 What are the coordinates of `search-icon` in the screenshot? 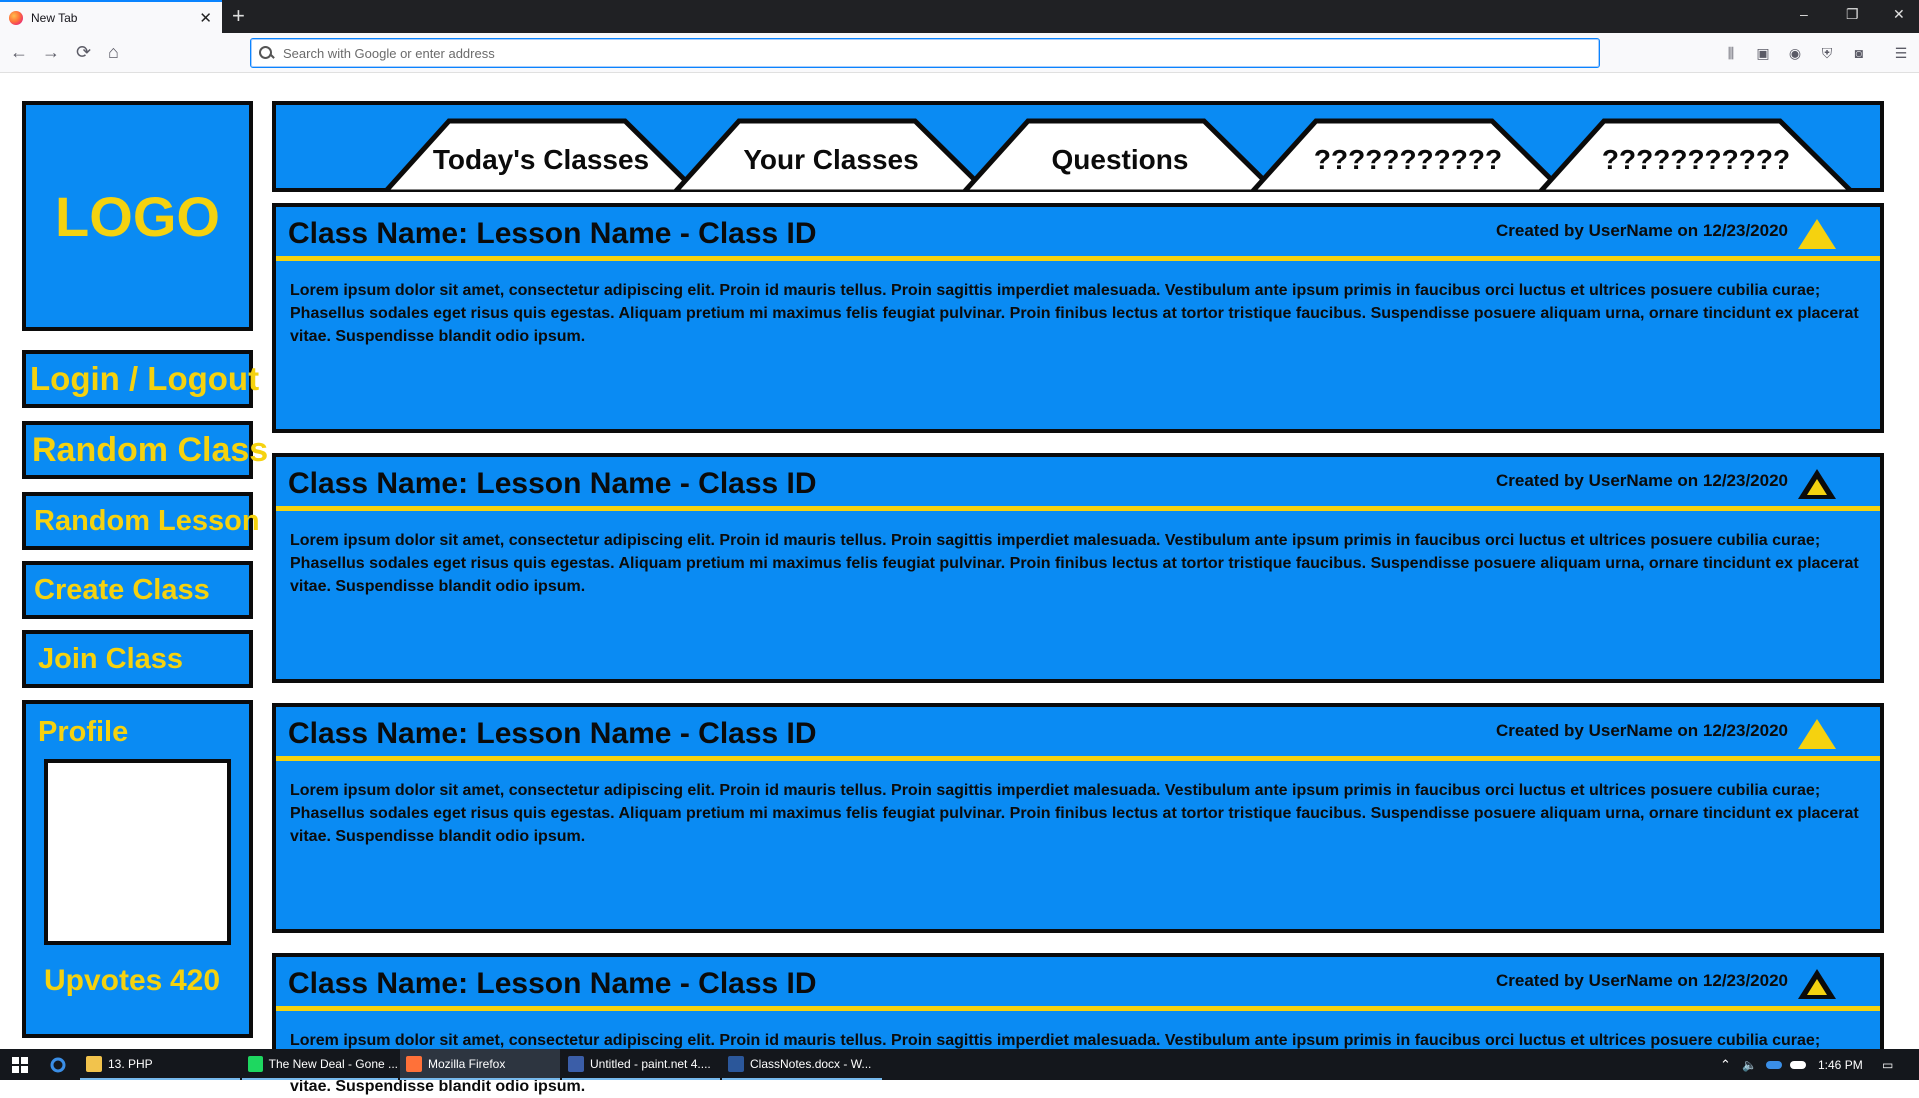 It's located at (266, 53).